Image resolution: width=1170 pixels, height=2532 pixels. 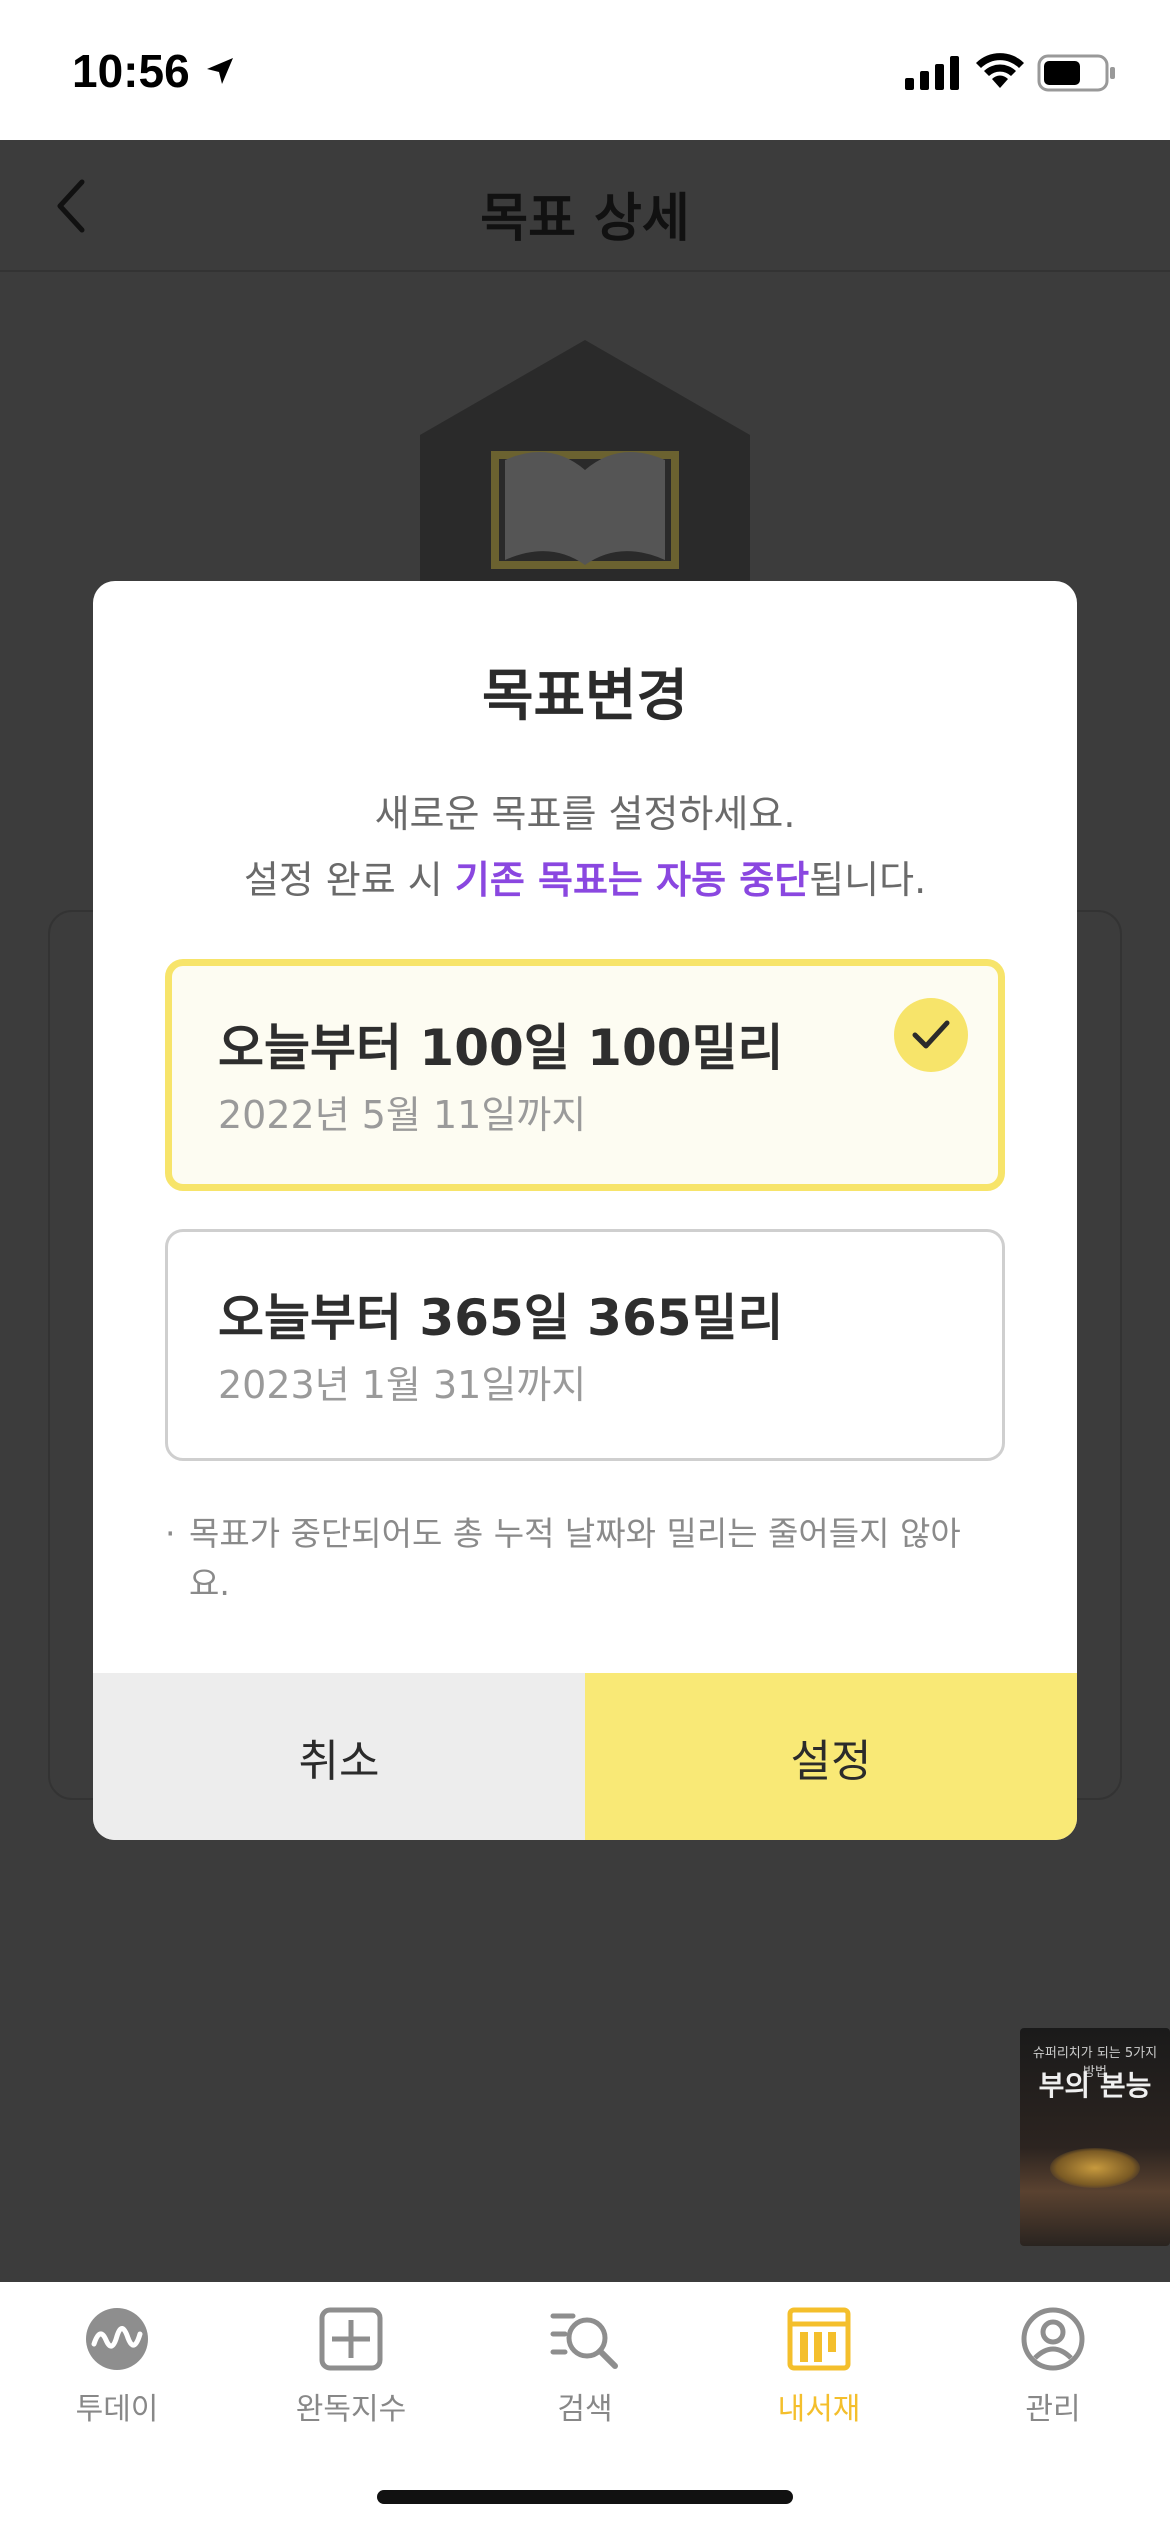 I want to click on tab-manage: 관리, so click(x=1053, y=2376).